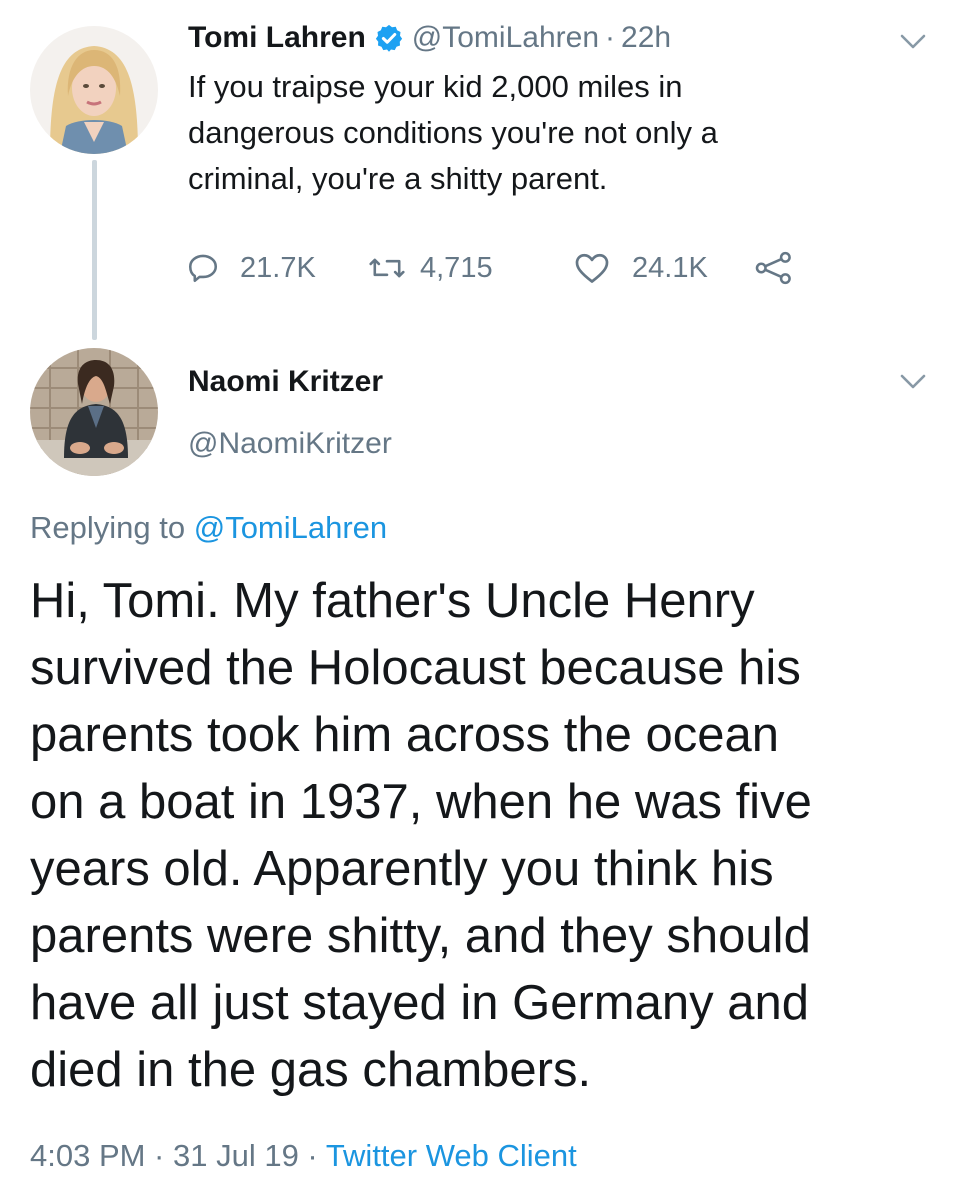 The image size is (955, 1200). Describe the element at coordinates (405, 735) in the screenshot. I see `reply-text-line: parents took him across the ocean` at that location.